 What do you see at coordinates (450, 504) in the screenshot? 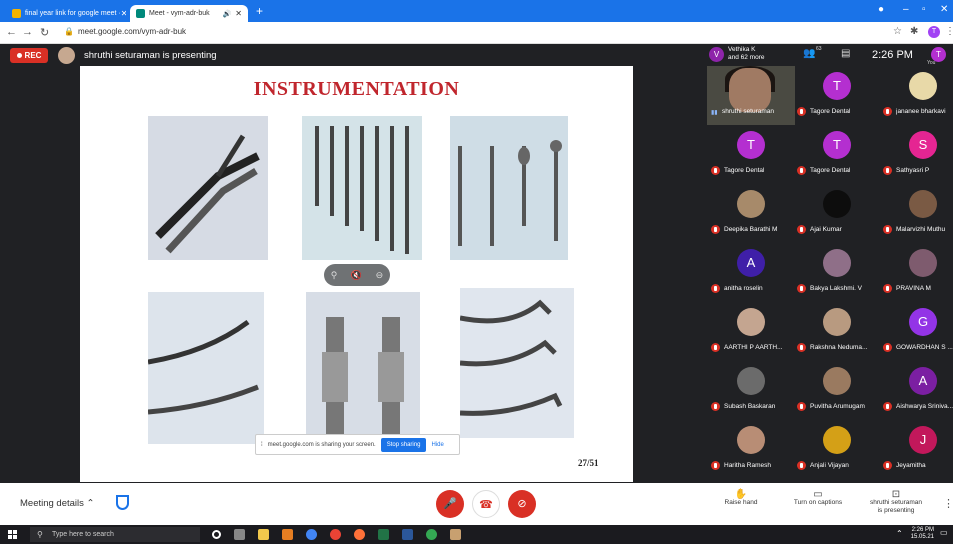
I see `mic-off-button: 🎤` at bounding box center [450, 504].